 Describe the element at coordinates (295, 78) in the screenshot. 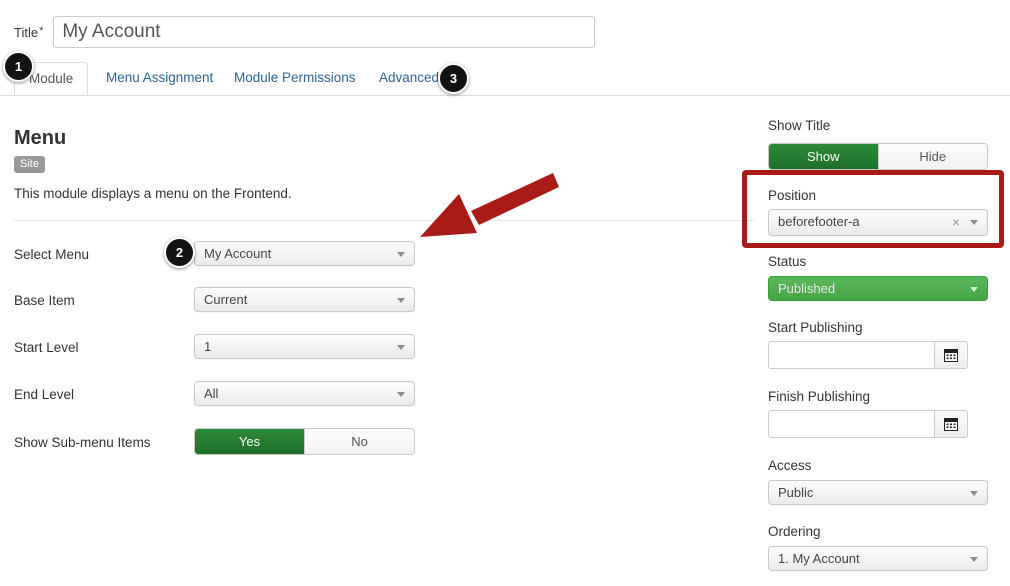

I see `tab-module-permissions: Module Permissions` at that location.